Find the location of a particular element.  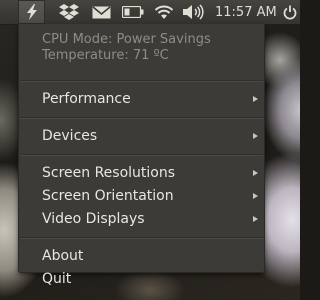

menu-item-about: About is located at coordinates (141, 256).